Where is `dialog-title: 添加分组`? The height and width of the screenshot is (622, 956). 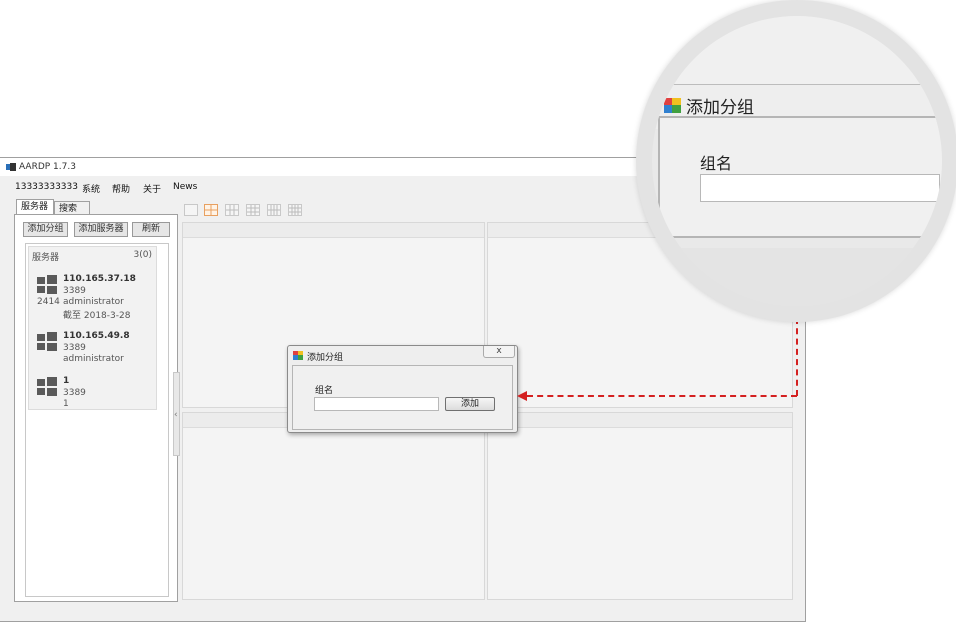 dialog-title: 添加分组 is located at coordinates (325, 358).